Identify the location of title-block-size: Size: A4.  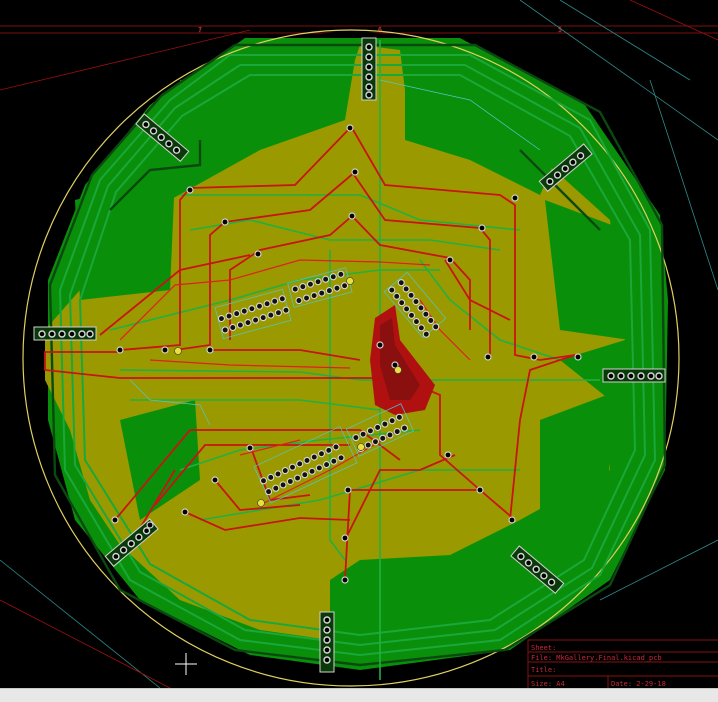
(548, 684).